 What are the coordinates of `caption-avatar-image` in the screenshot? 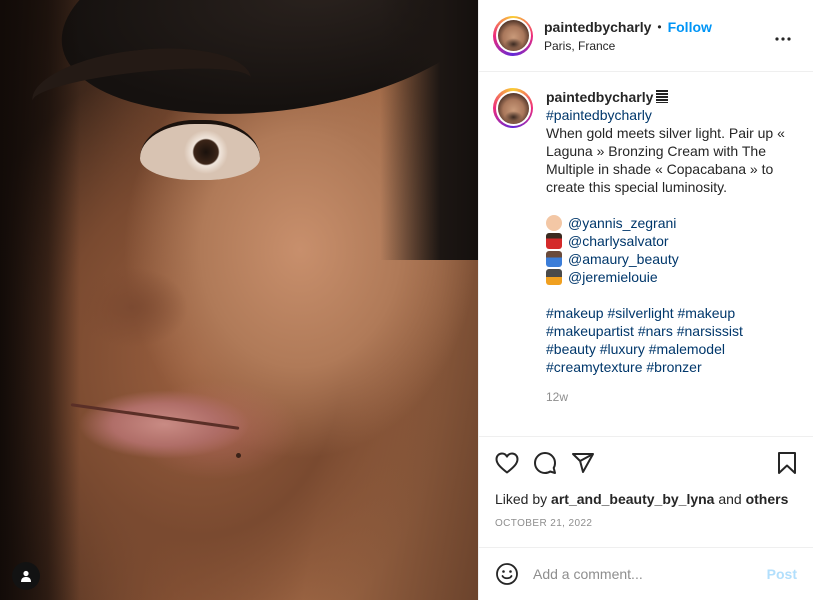 It's located at (513, 108).